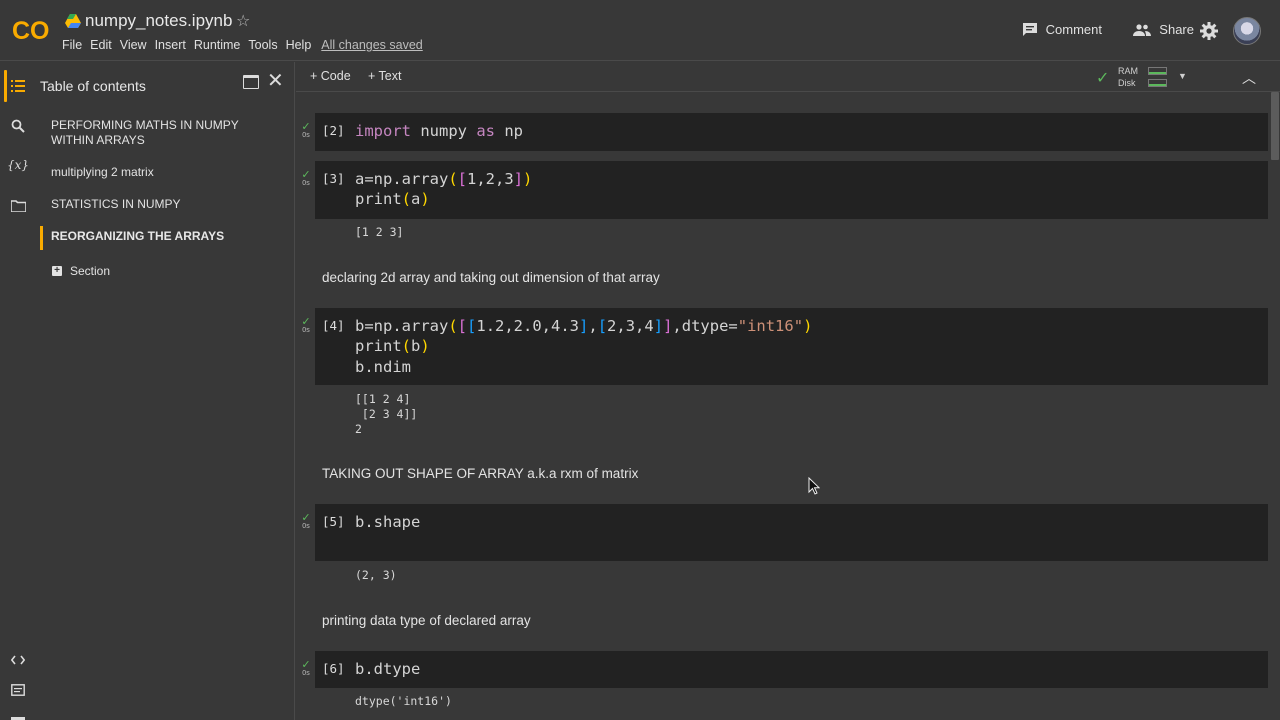 This screenshot has width=1280, height=720. I want to click on add-section-button: + Section, so click(81, 271).